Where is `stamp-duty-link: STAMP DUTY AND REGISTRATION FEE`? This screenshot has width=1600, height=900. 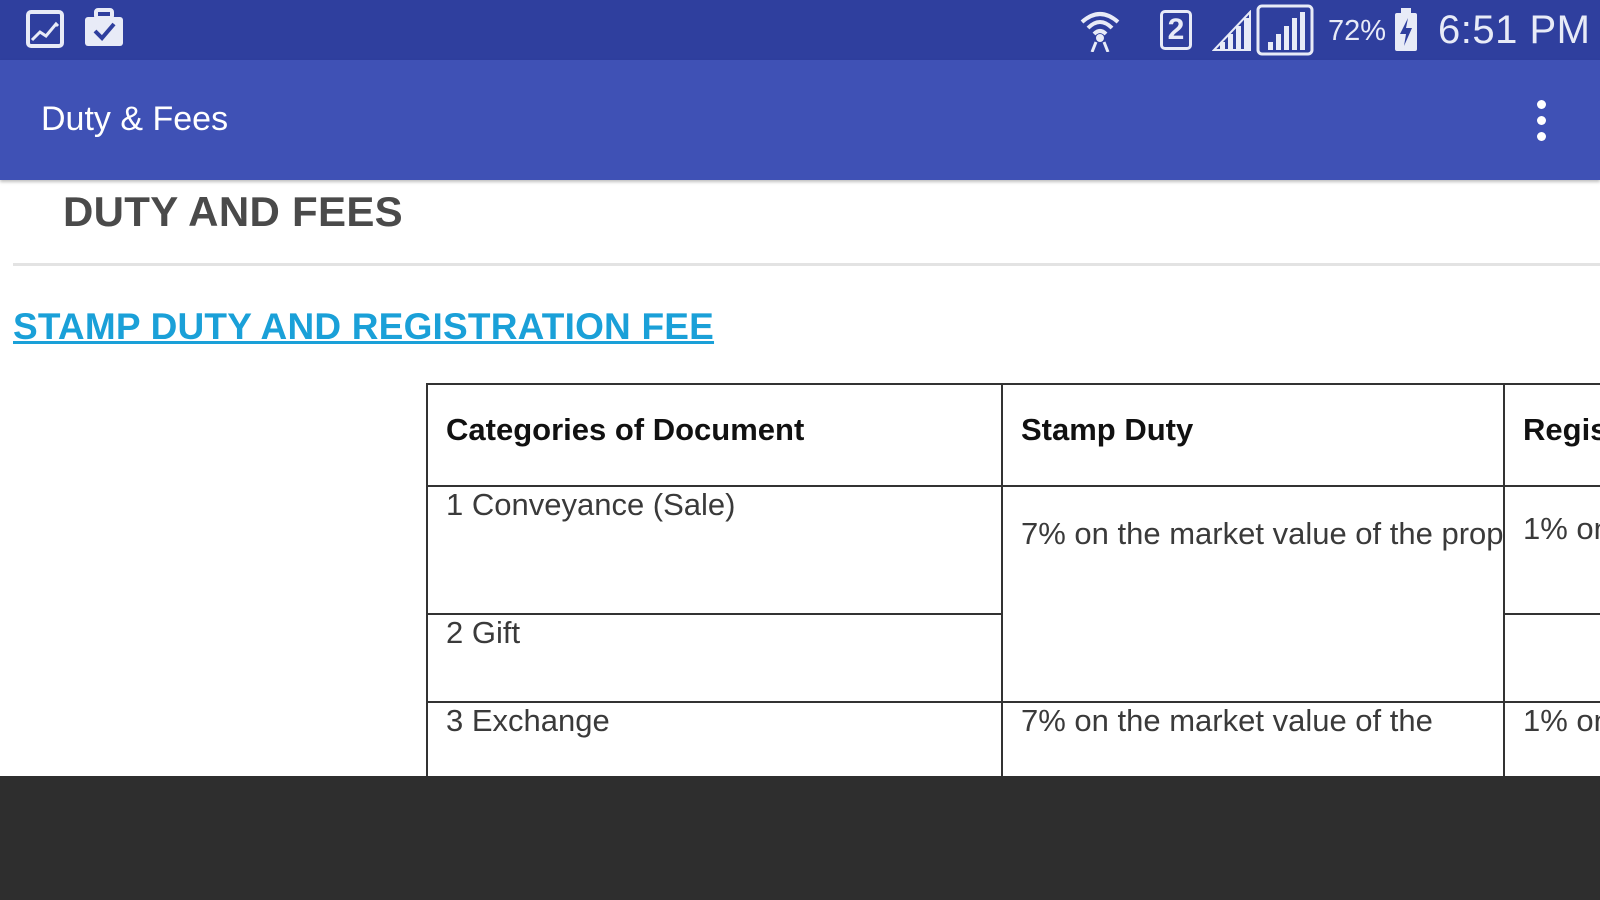
stamp-duty-link: STAMP DUTY AND REGISTRATION FEE is located at coordinates (363, 327).